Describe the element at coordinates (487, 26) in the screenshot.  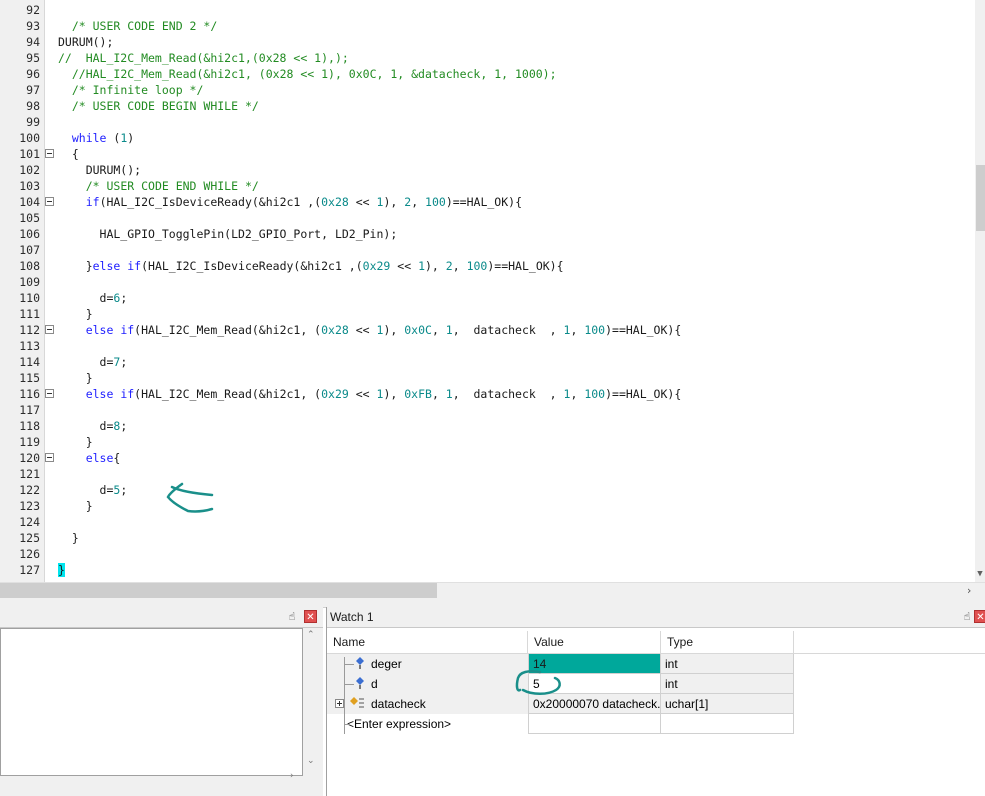
I see `code-line: 93 /* USER CODE END 2 */` at that location.